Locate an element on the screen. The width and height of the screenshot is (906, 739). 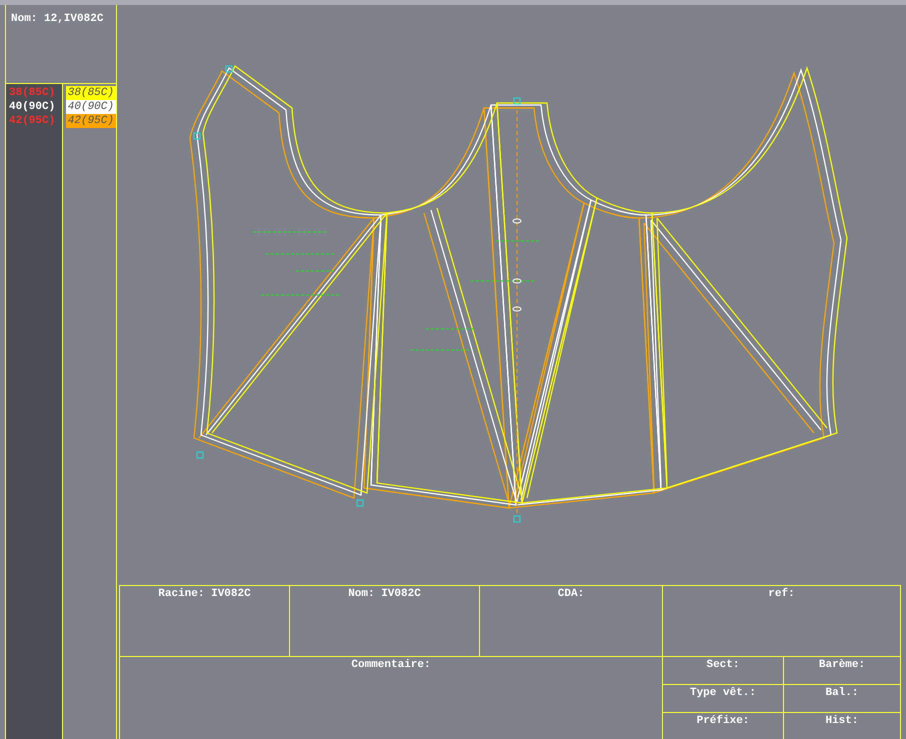
piece-name: Nom: 12,IV082C is located at coordinates (57, 19).